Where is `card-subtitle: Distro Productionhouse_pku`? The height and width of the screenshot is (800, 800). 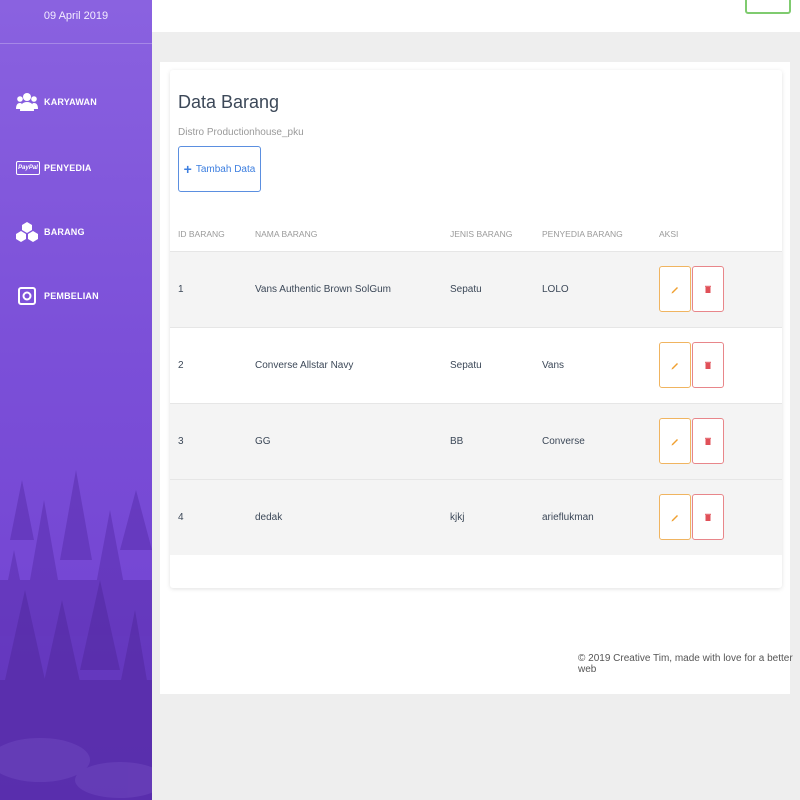 card-subtitle: Distro Productionhouse_pku is located at coordinates (241, 132).